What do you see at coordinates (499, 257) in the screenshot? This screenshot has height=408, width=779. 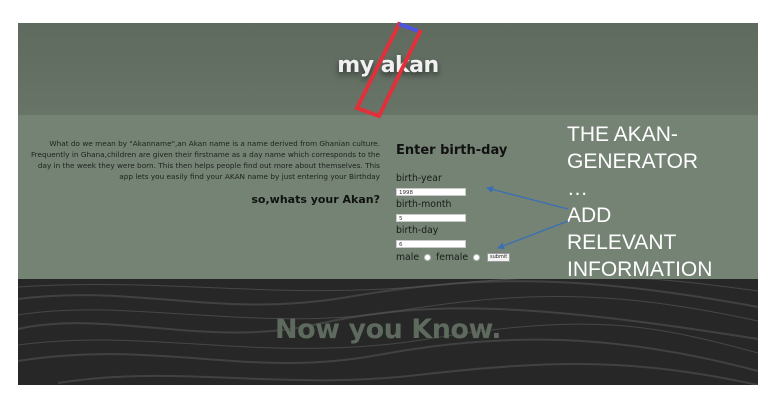 I see `submit-button: submit` at bounding box center [499, 257].